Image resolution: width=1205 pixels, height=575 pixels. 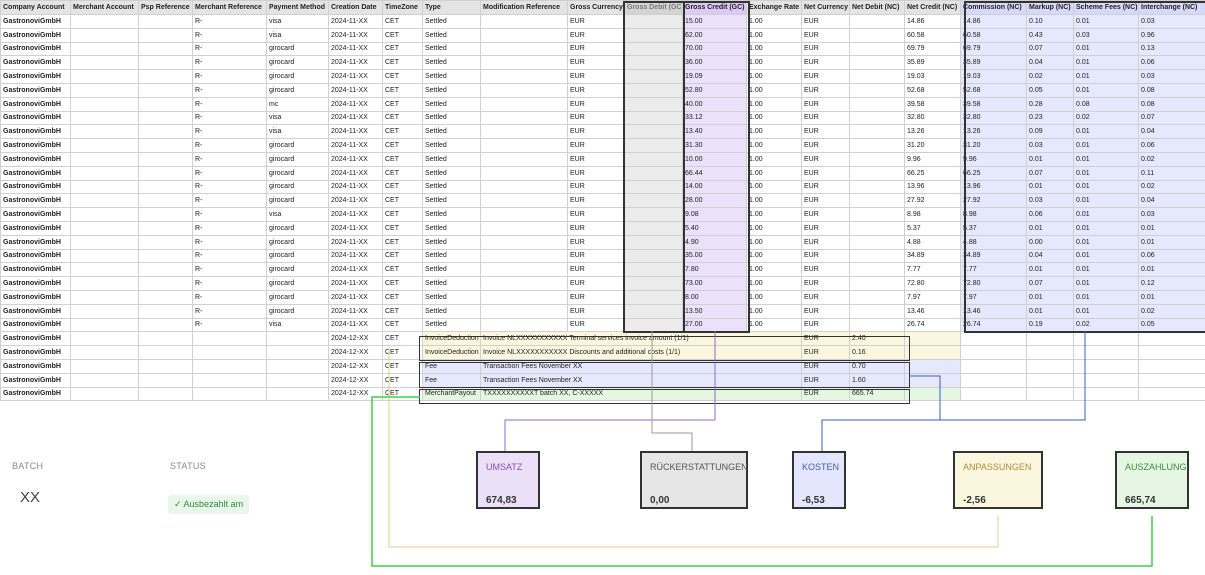 I want to click on summary-value: 674,83, so click(x=501, y=500).